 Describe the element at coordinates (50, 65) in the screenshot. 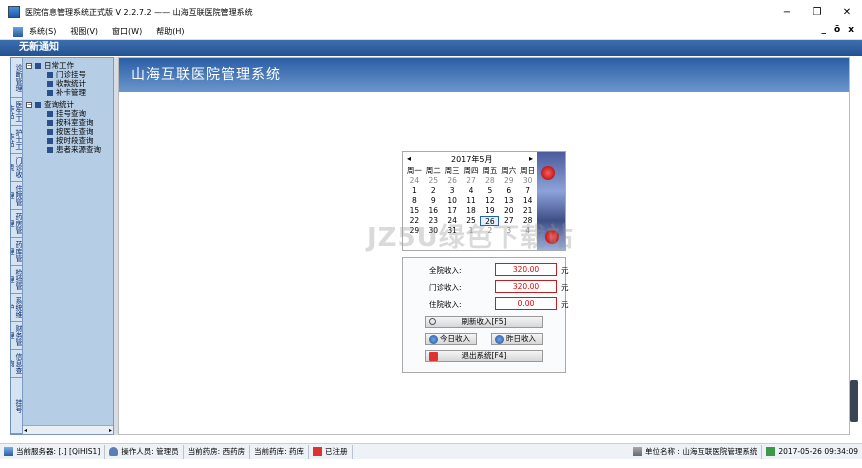

I see `tree-group-daily: − 日常工作` at that location.